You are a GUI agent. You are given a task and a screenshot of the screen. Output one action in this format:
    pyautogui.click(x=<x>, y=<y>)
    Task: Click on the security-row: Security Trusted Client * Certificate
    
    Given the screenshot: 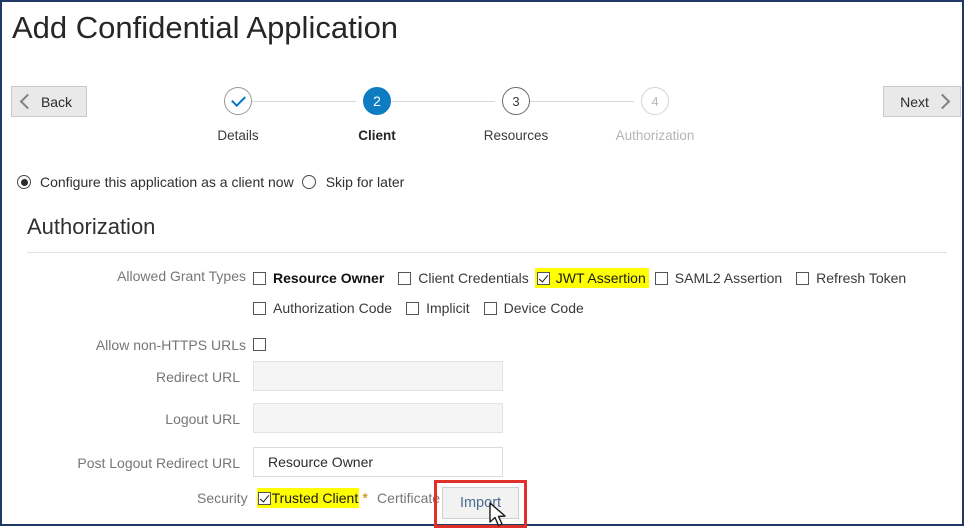 What is the action you would take?
    pyautogui.click(x=318, y=498)
    